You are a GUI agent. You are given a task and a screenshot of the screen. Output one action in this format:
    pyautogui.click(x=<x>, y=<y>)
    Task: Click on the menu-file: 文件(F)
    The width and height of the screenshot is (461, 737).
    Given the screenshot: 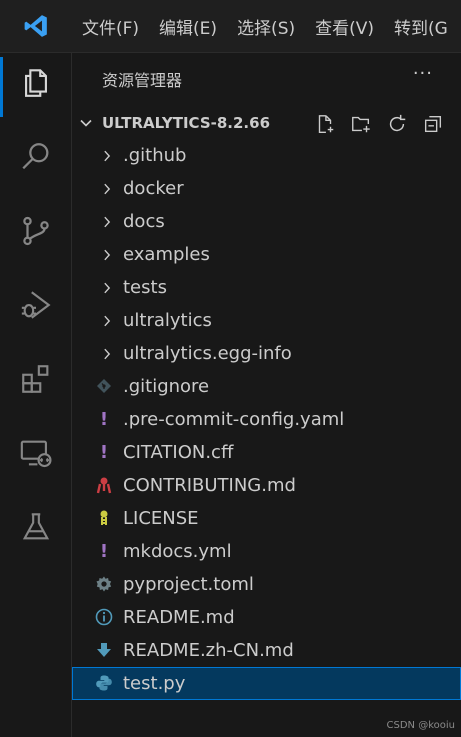 What is the action you would take?
    pyautogui.click(x=110, y=26)
    